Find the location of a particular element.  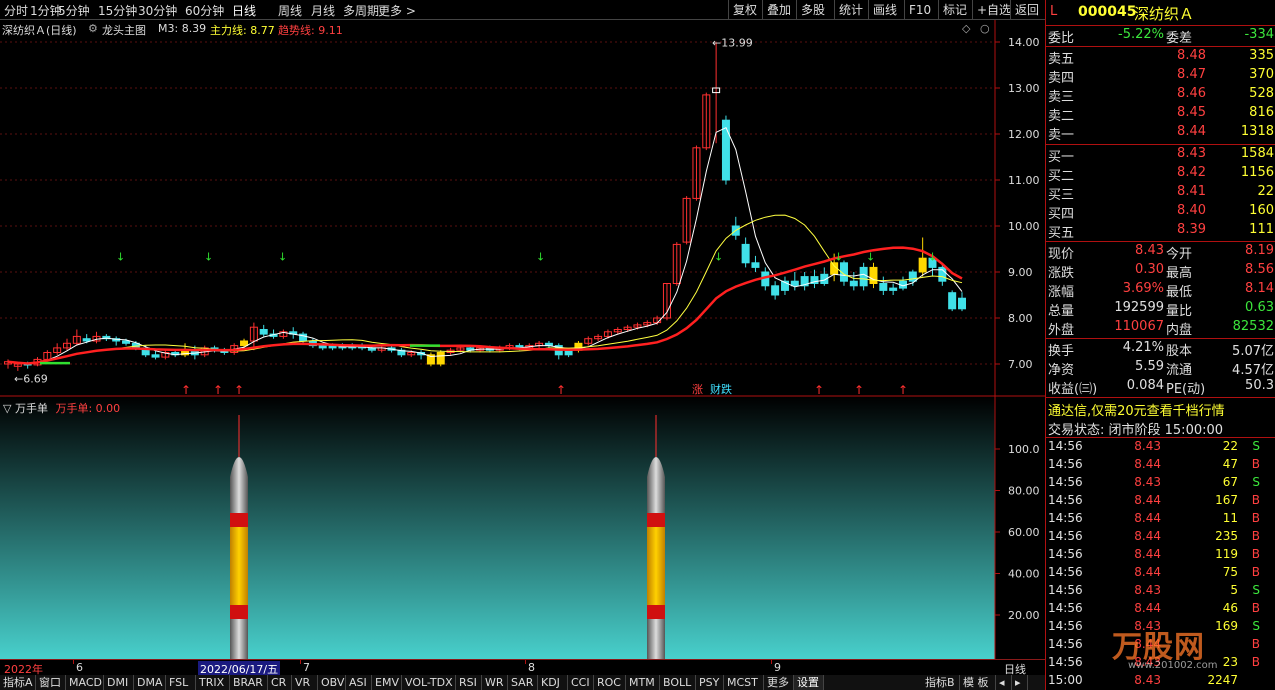

indicator-tab-11: ASI is located at coordinates (359, 682).